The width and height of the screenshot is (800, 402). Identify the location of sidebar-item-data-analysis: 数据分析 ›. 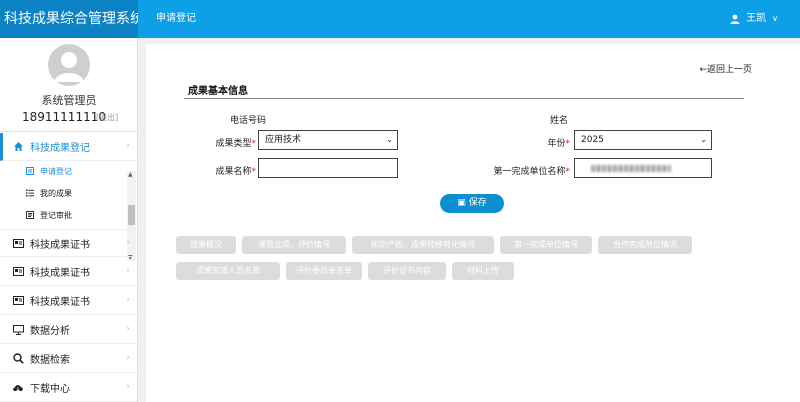
(68, 330).